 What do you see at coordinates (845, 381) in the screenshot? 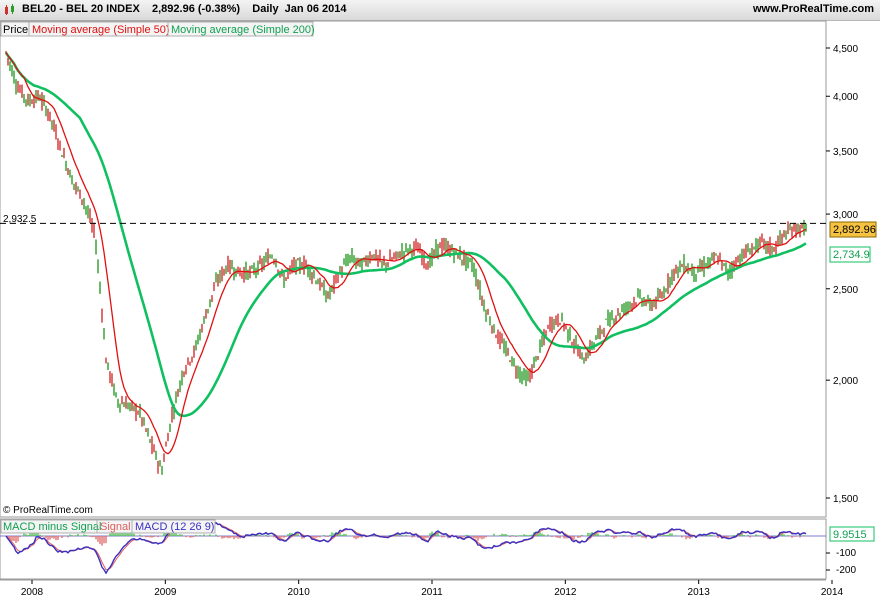
I see `price-axis-tick-label: 2,000` at bounding box center [845, 381].